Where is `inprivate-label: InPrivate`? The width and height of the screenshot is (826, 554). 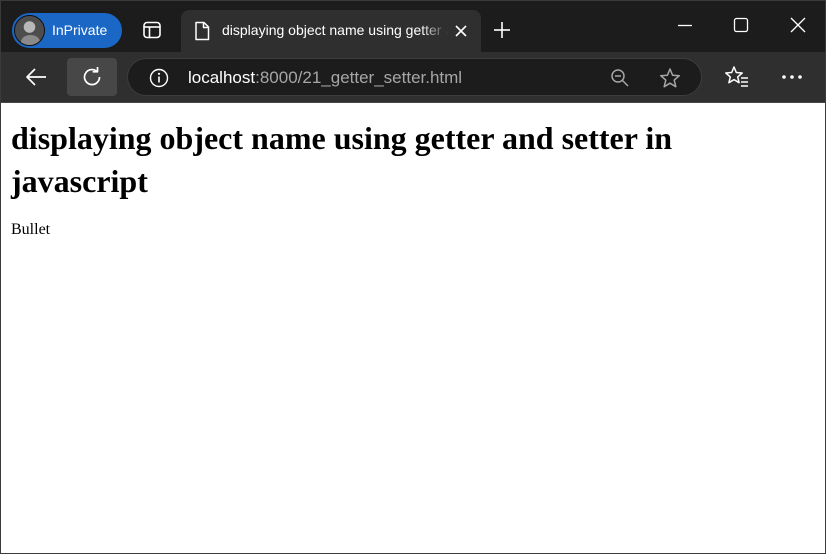
inprivate-label: InPrivate is located at coordinates (80, 30).